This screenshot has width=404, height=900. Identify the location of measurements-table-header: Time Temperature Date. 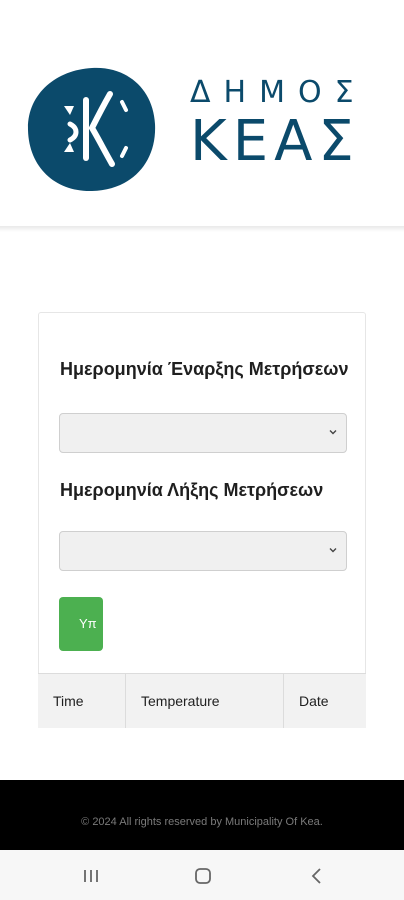
(202, 700).